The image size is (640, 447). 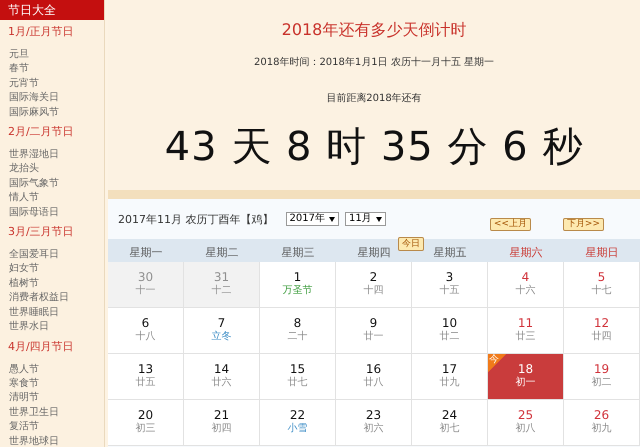 I want to click on sidebar-link: 愚人节, so click(x=52, y=369).